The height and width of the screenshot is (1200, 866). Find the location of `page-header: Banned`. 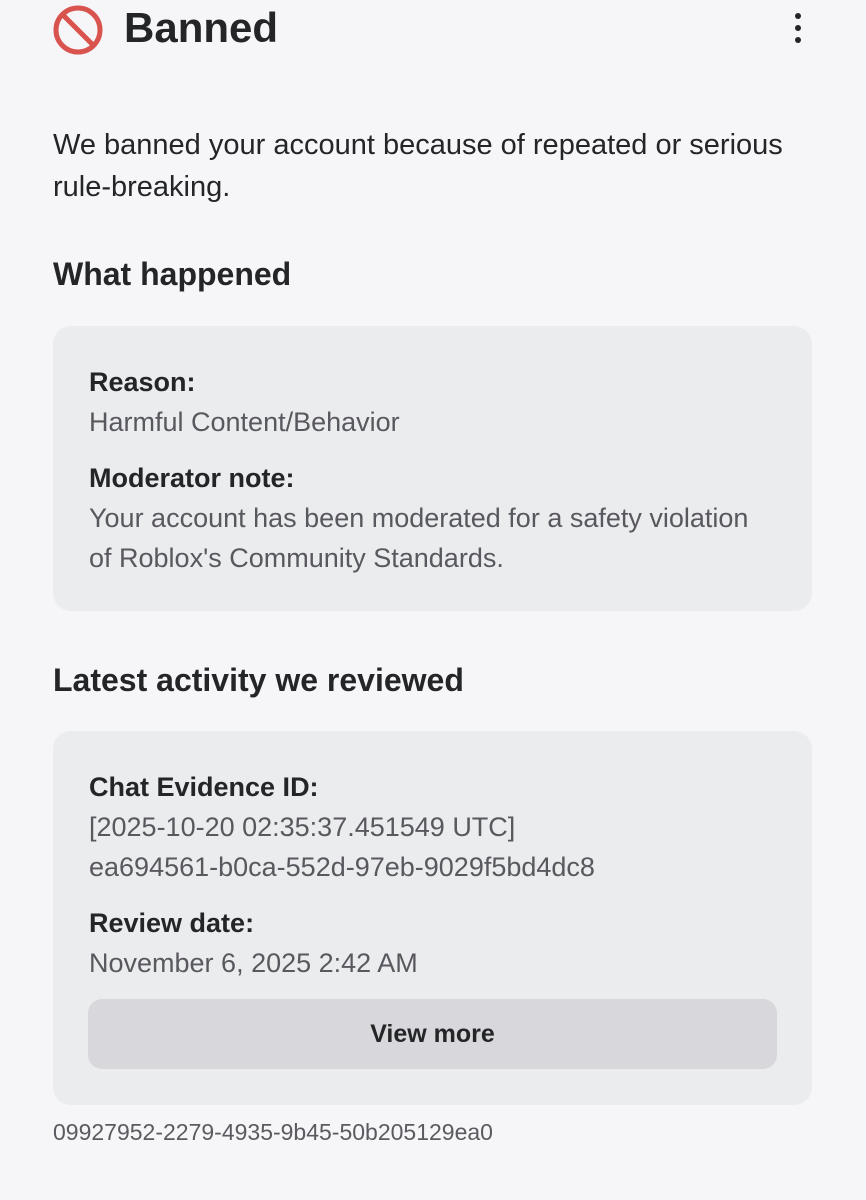

page-header: Banned is located at coordinates (433, 28).